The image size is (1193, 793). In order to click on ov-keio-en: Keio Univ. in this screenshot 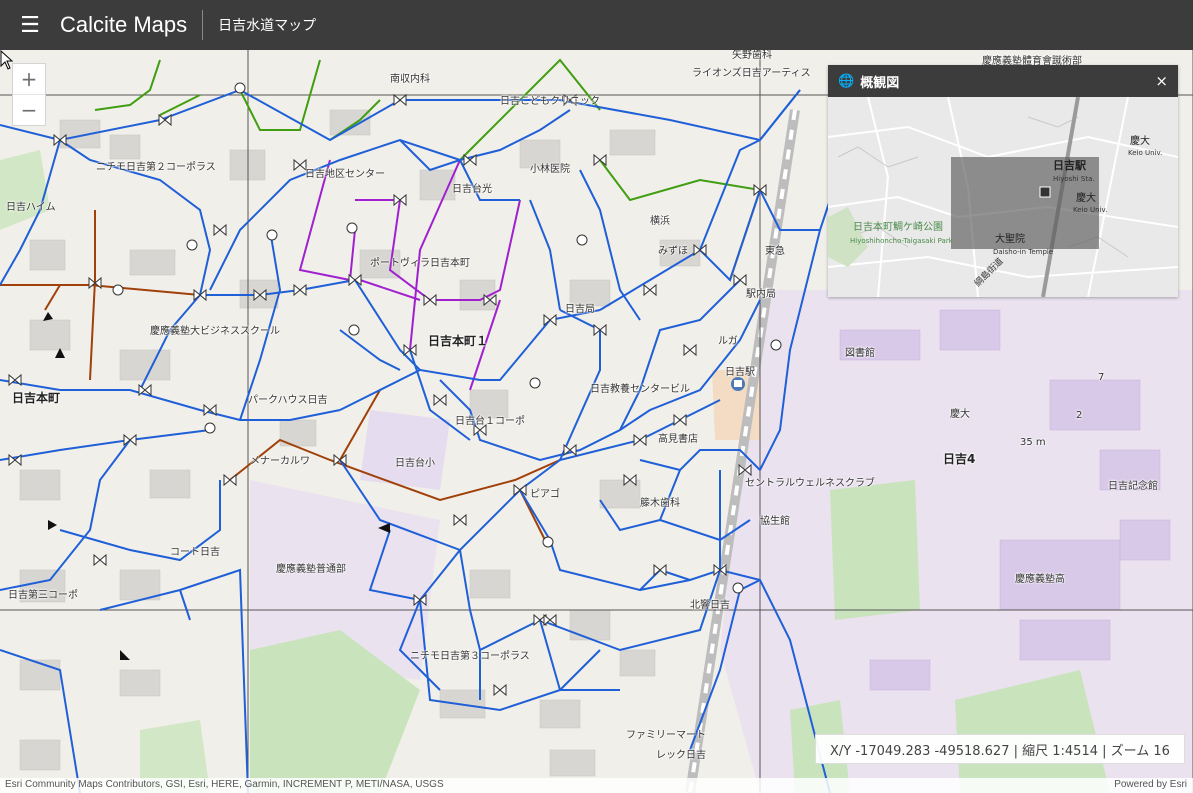, I will do `click(1090, 210)`.